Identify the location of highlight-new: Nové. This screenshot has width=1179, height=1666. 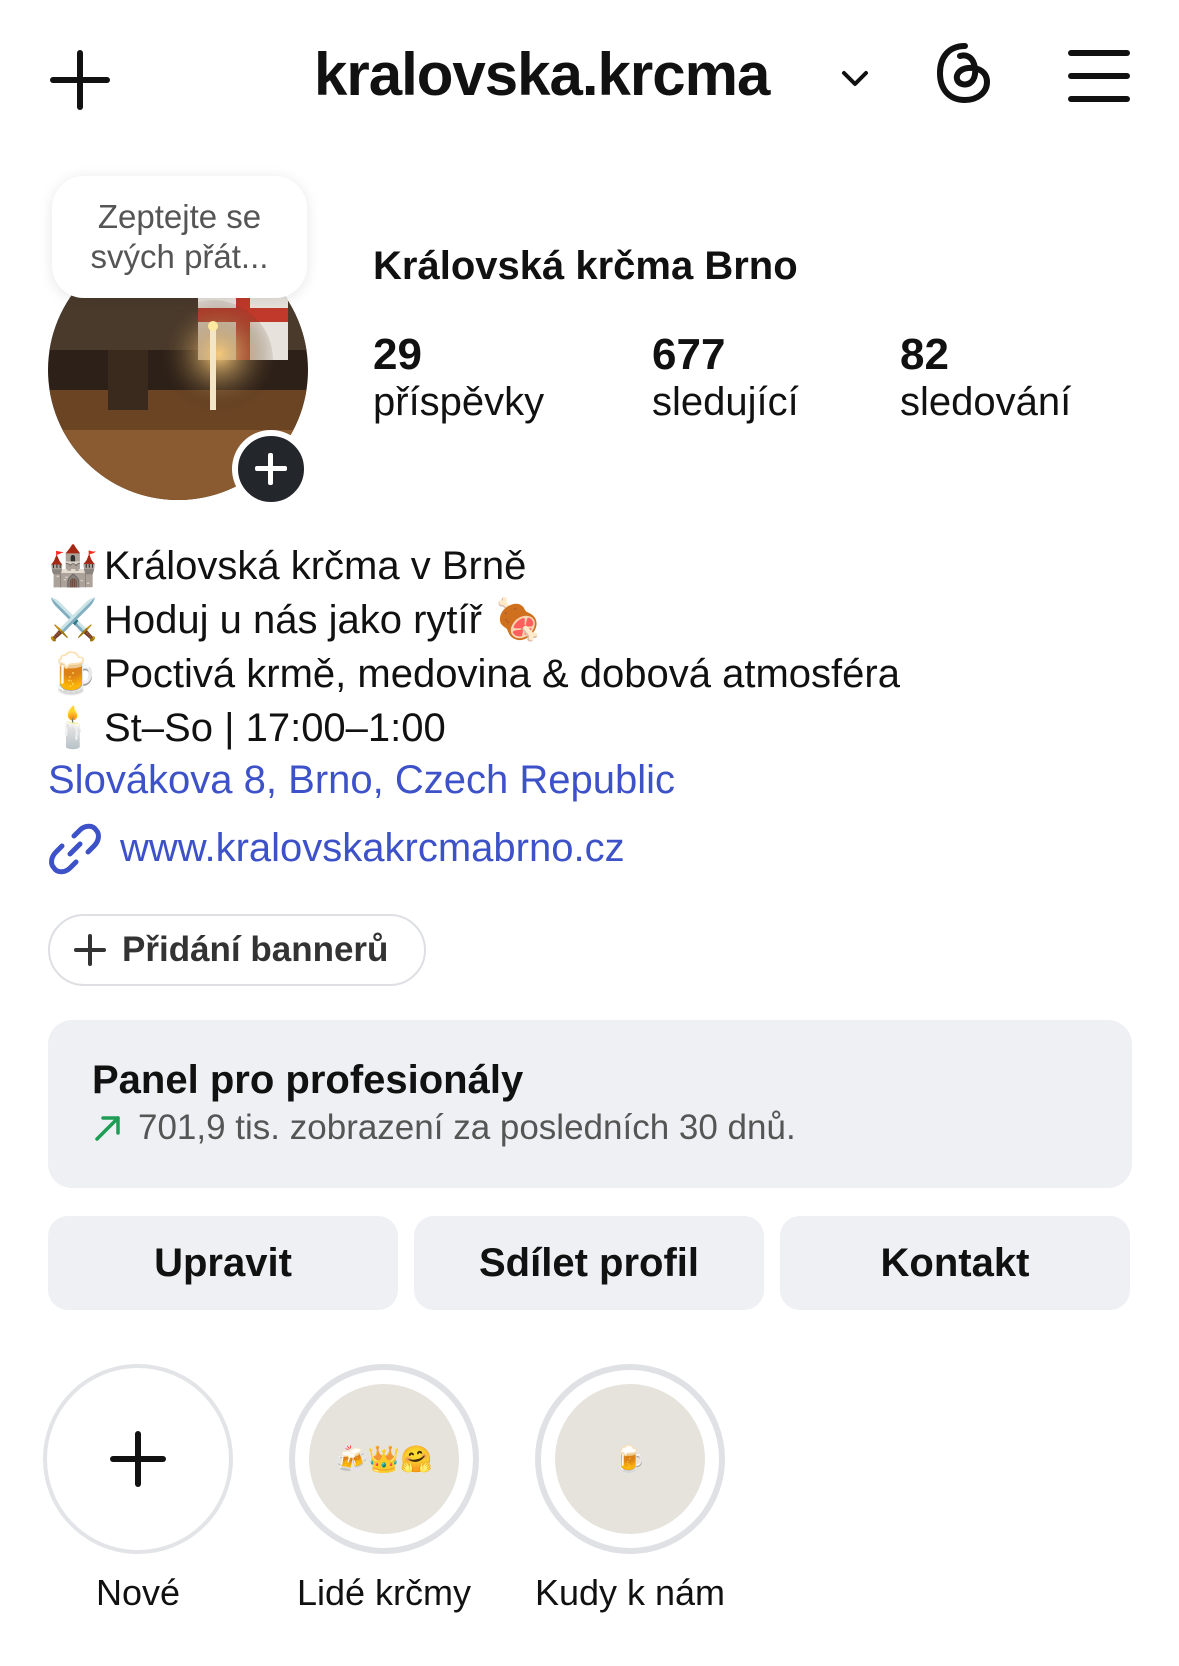
(138, 1489).